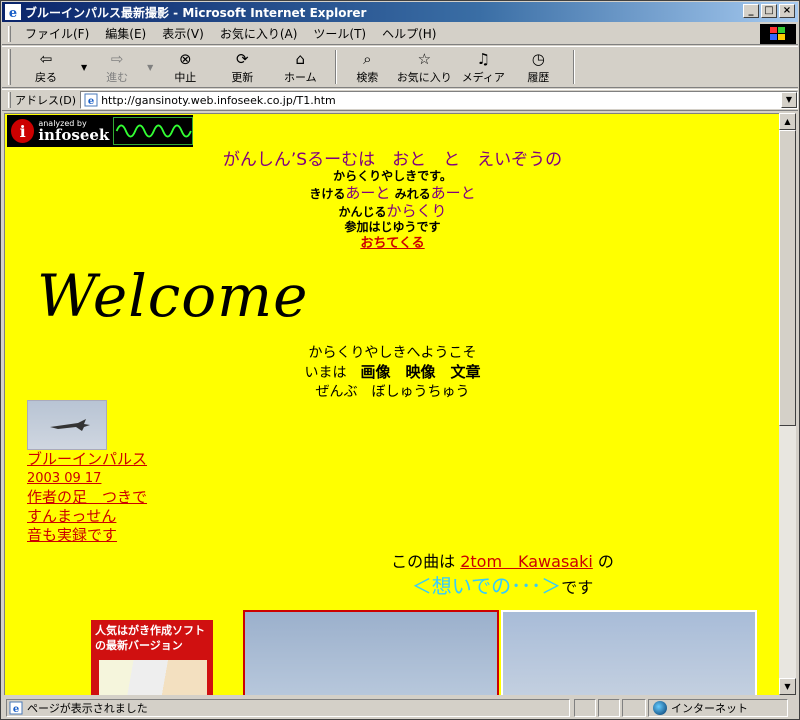 The height and width of the screenshot is (720, 800). What do you see at coordinates (409, 33) in the screenshot?
I see `menu-help: ヘルプ(H)` at bounding box center [409, 33].